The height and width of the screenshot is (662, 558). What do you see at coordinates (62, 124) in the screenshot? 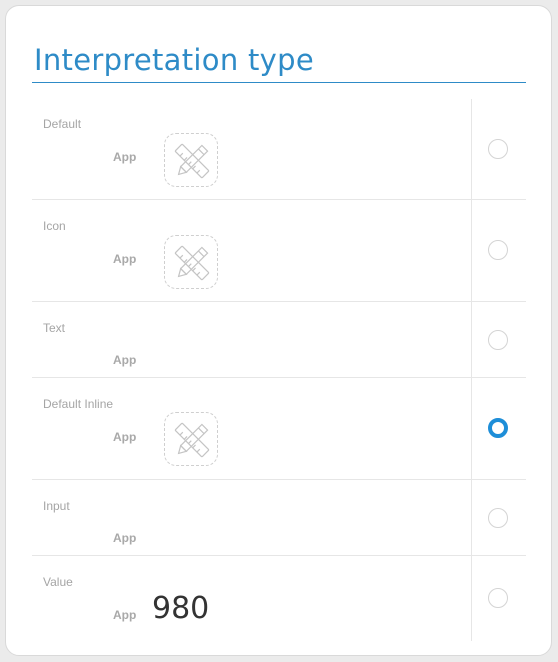
I see `option-label: Default` at bounding box center [62, 124].